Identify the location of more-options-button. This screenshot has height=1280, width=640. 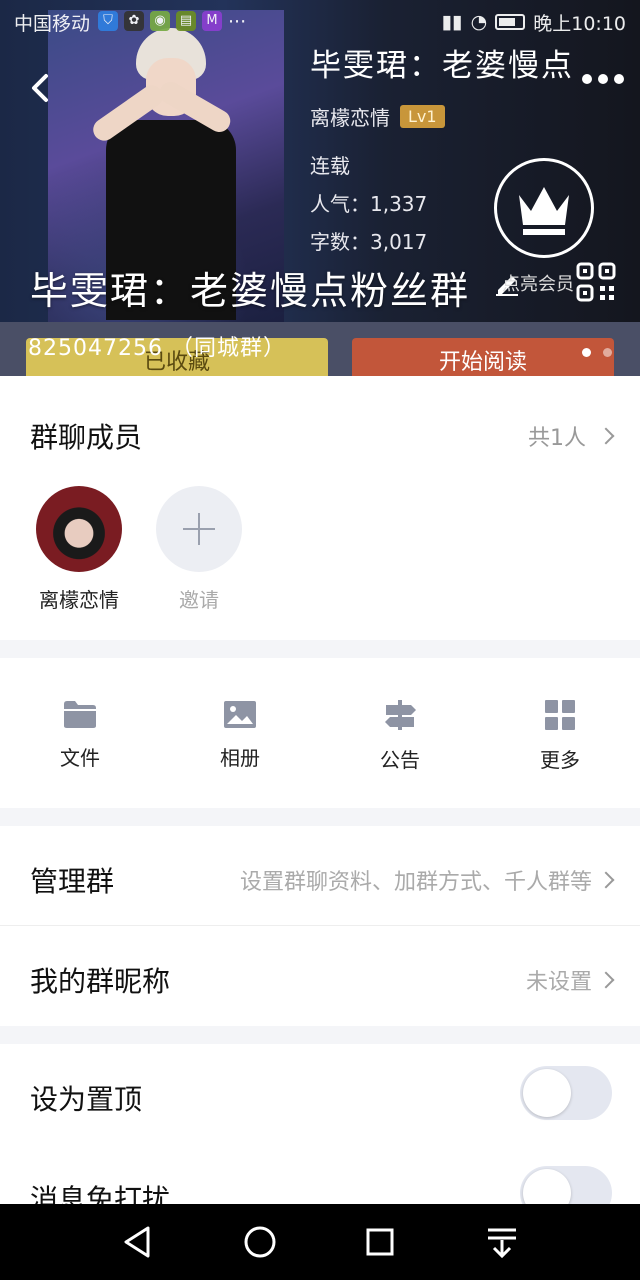
(603, 79).